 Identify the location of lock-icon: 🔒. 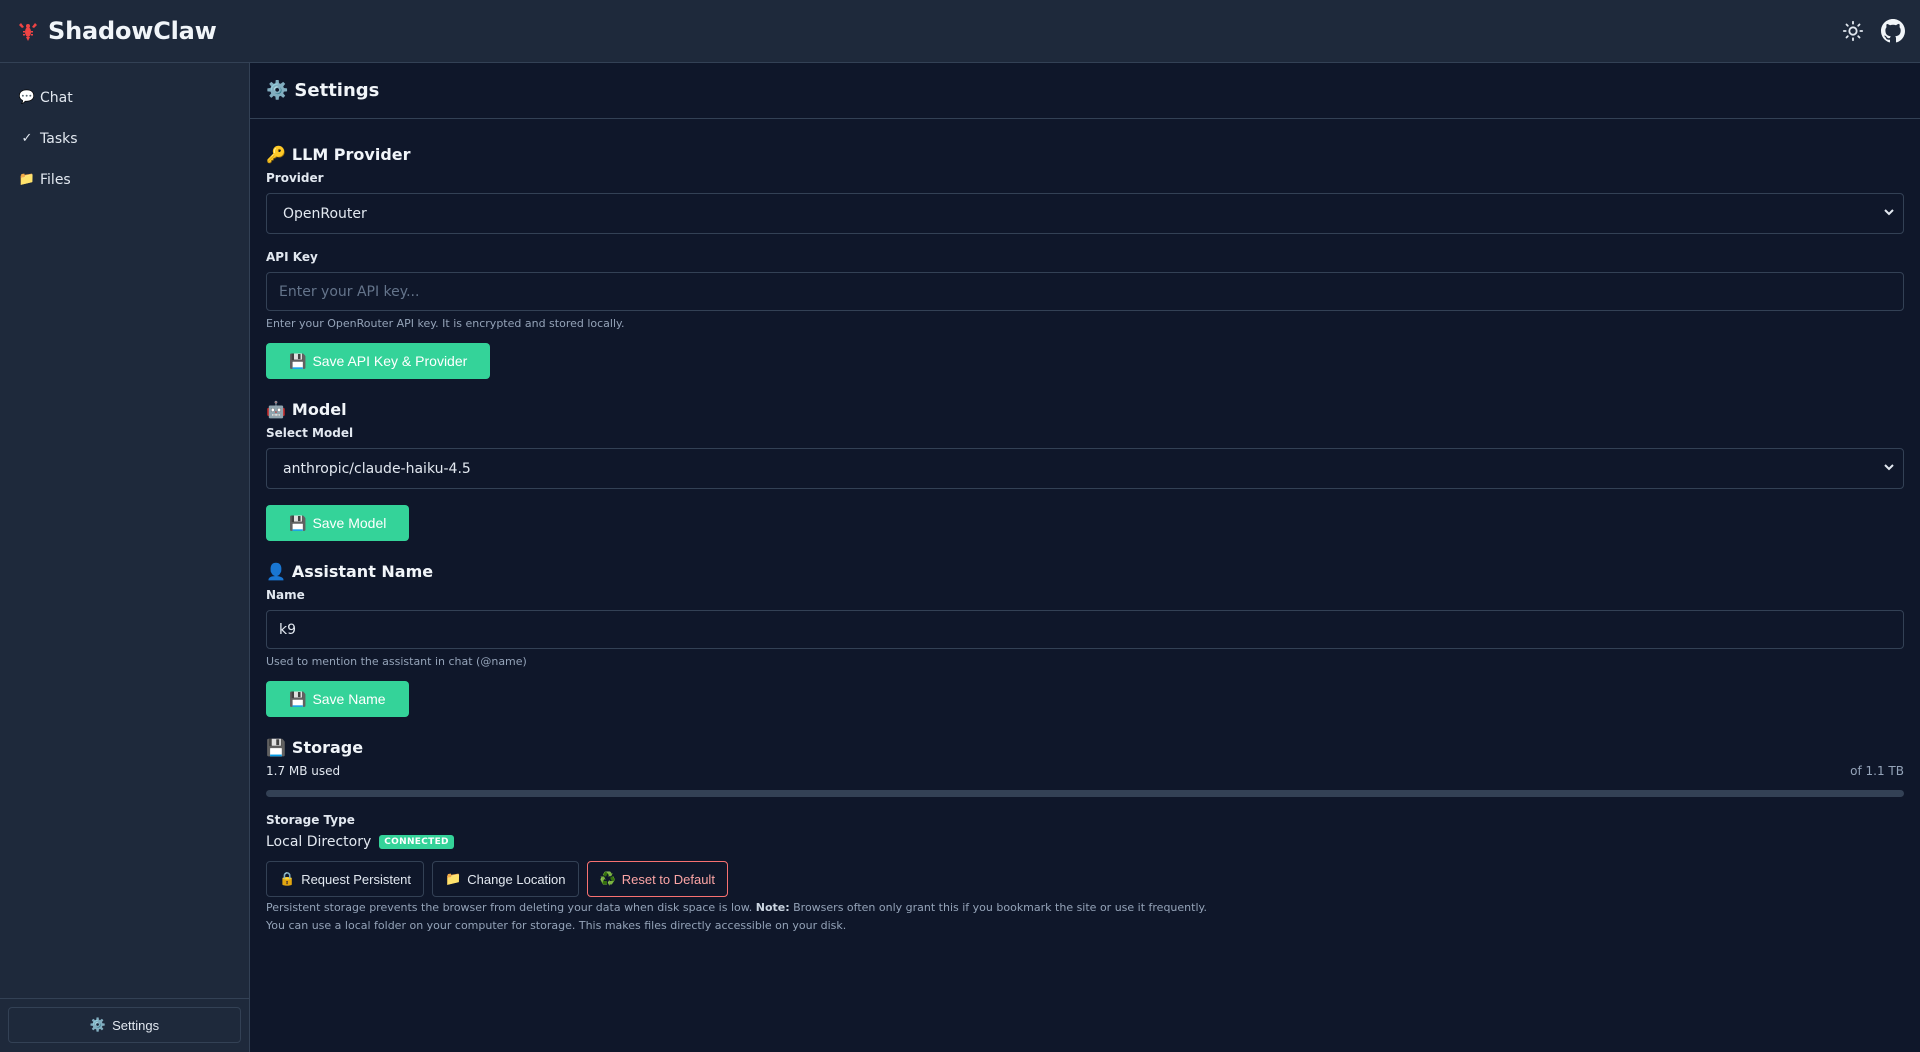
(287, 878).